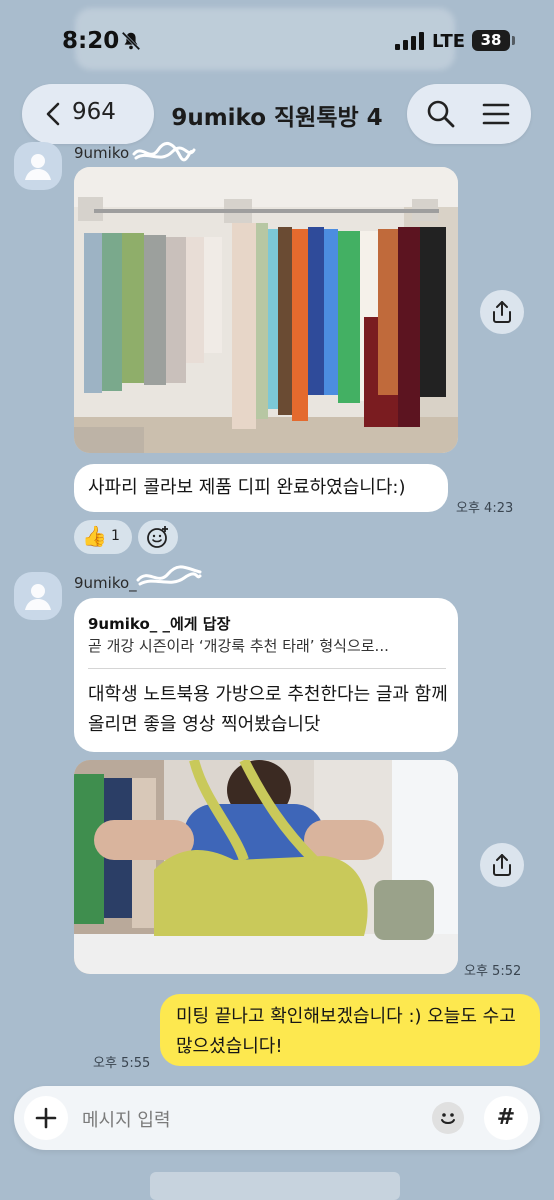 The height and width of the screenshot is (1200, 554). What do you see at coordinates (94, 536) in the screenshot?
I see `thumbs-up-icon: 👍` at bounding box center [94, 536].